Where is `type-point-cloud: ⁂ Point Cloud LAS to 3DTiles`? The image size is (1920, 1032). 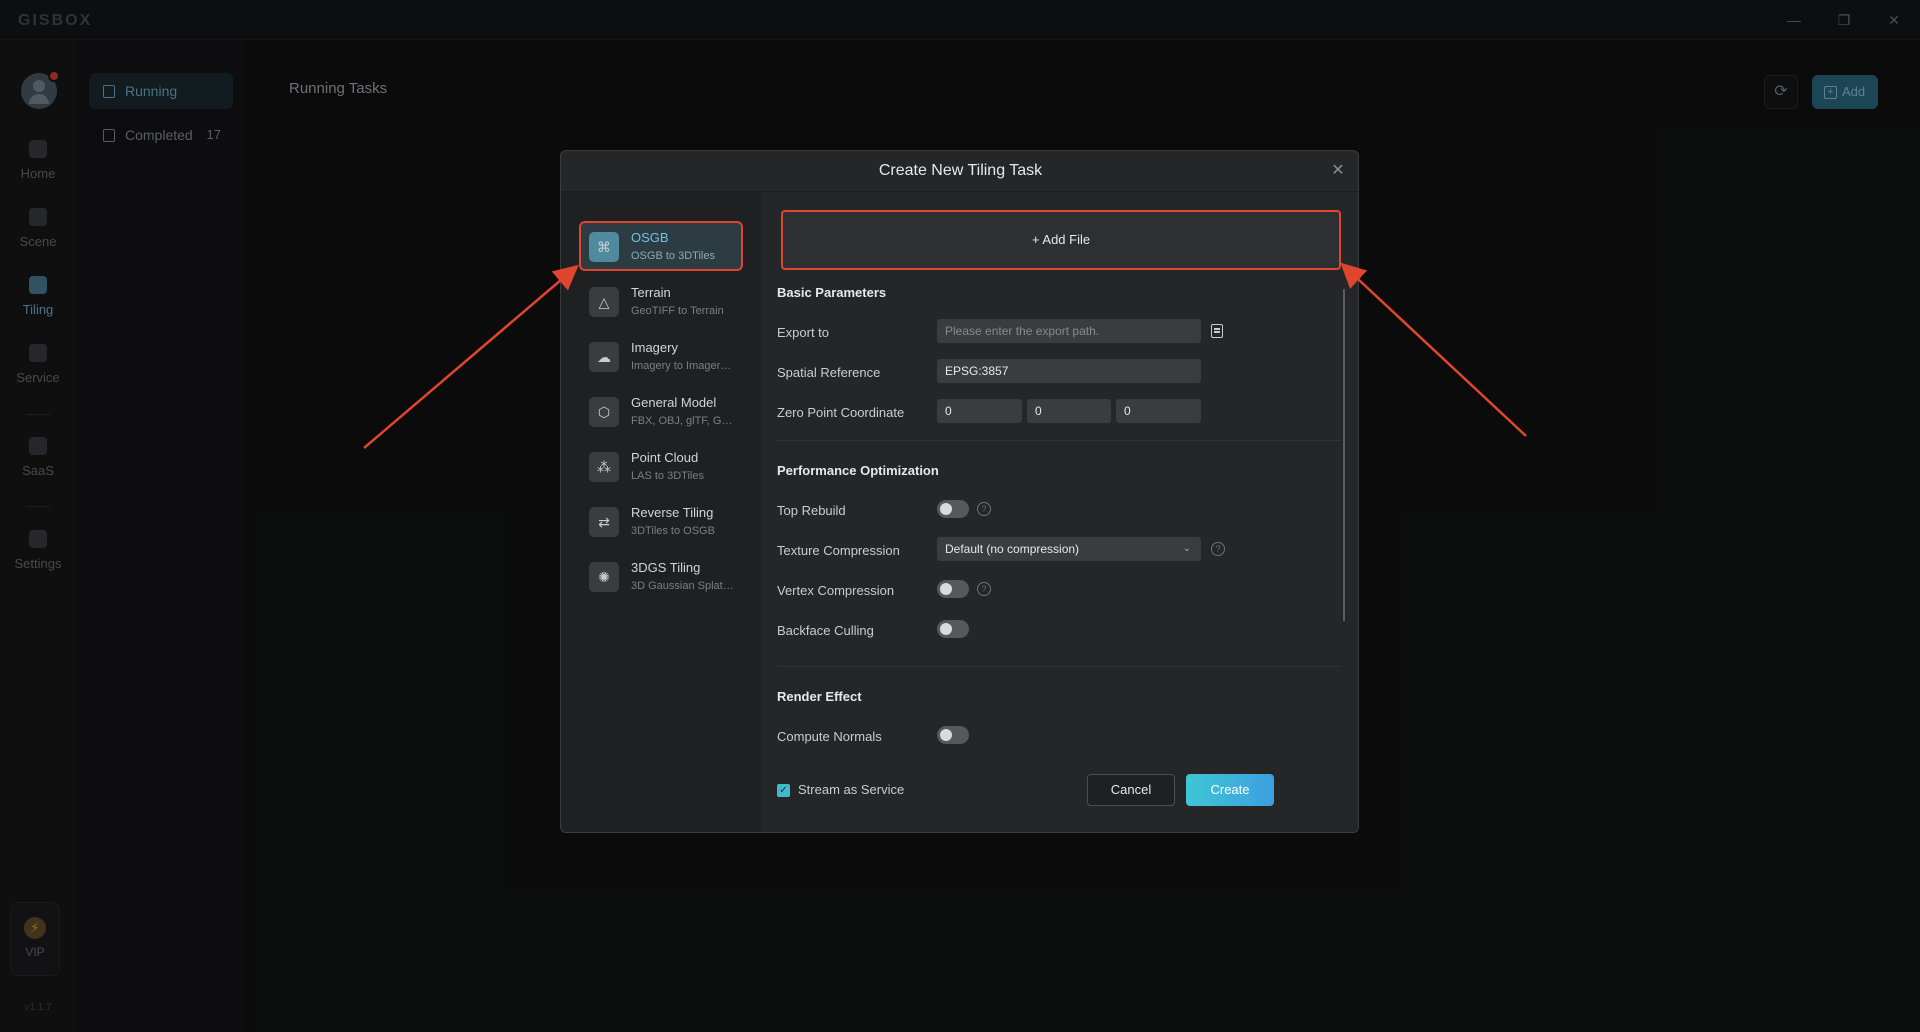
type-point-cloud: ⁂ Point Cloud LAS to 3DTiles is located at coordinates (661, 466).